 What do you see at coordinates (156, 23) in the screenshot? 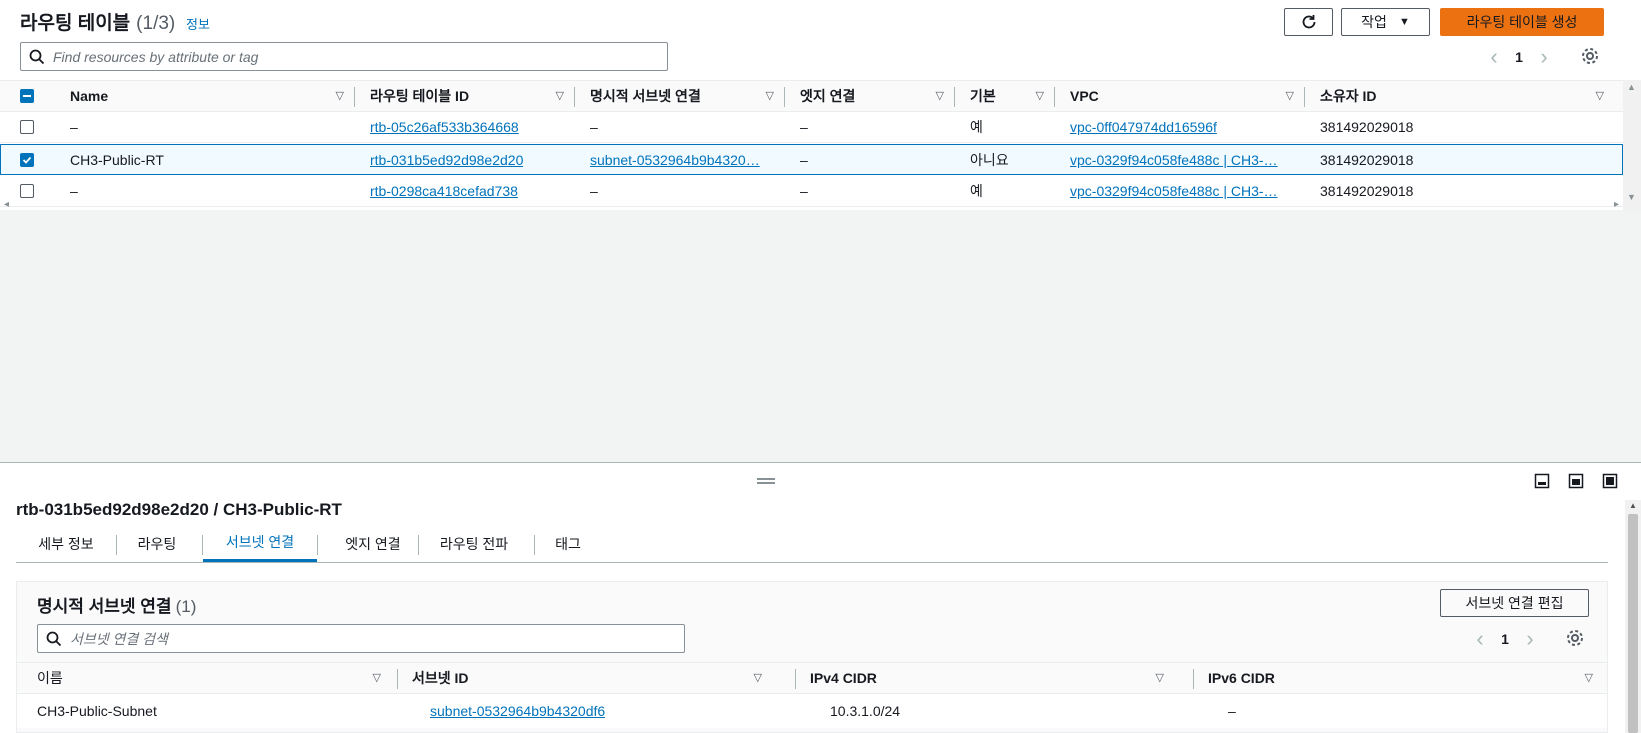
I see `selection-count: (1/3)` at bounding box center [156, 23].